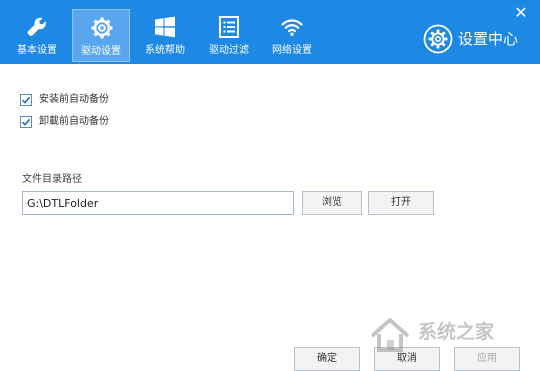 This screenshot has height=371, width=540. I want to click on ok-button: 确定, so click(327, 359).